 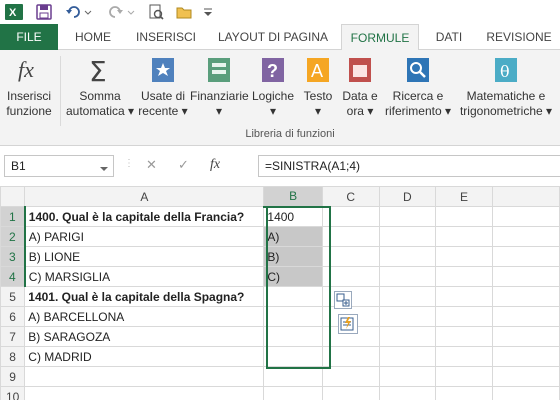 What do you see at coordinates (13, 216) in the screenshot?
I see `row-header: 1` at bounding box center [13, 216].